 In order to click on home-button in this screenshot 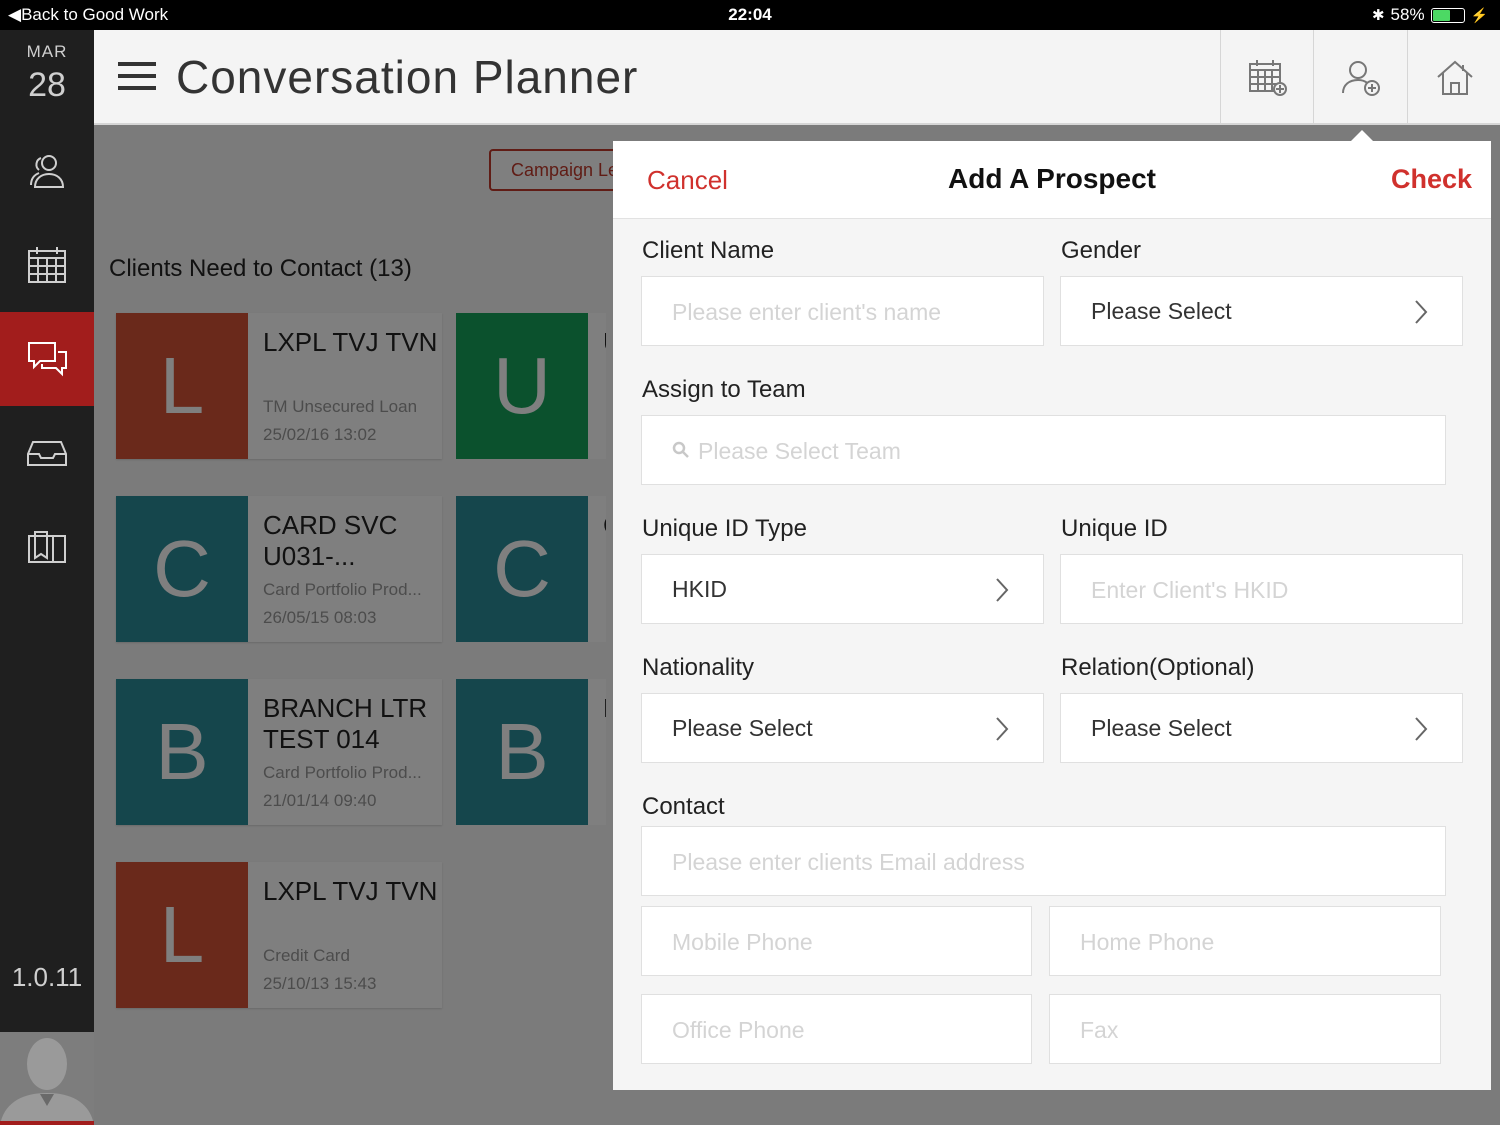, I will do `click(1453, 77)`.